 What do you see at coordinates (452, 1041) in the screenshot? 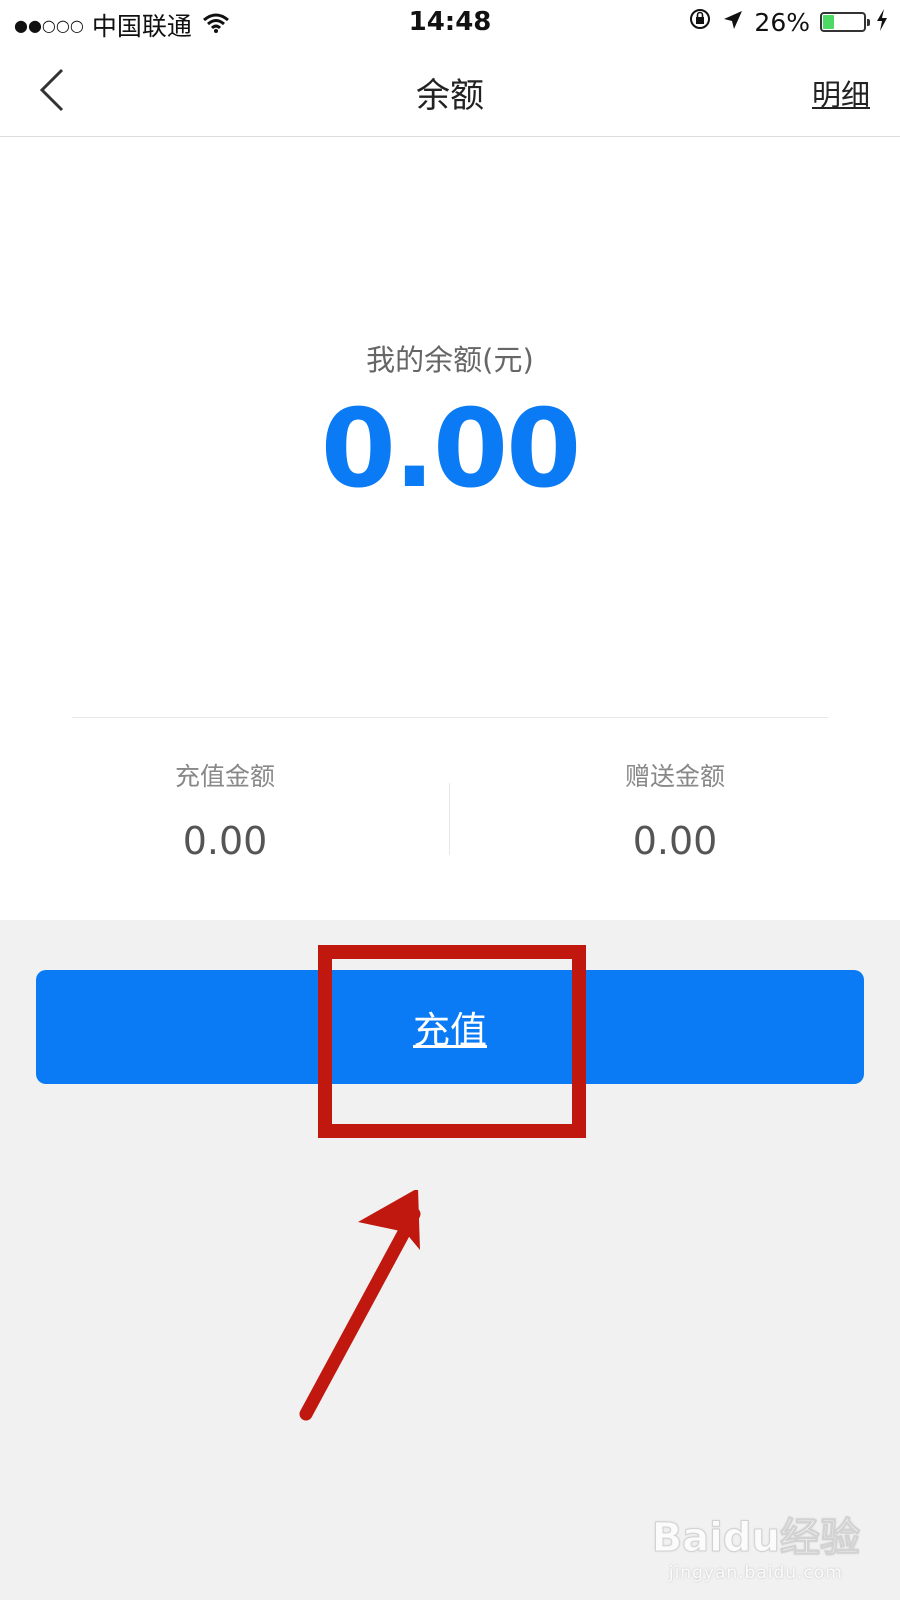
I see `annotation-highlight-box` at bounding box center [452, 1041].